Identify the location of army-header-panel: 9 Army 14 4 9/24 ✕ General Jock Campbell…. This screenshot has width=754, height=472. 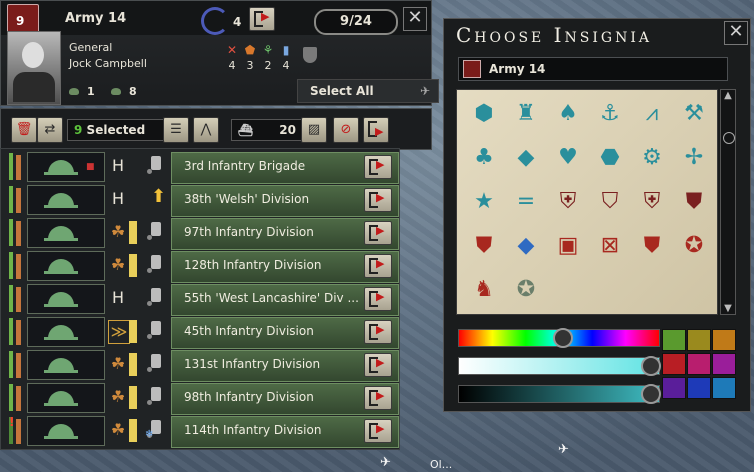
(219, 53).